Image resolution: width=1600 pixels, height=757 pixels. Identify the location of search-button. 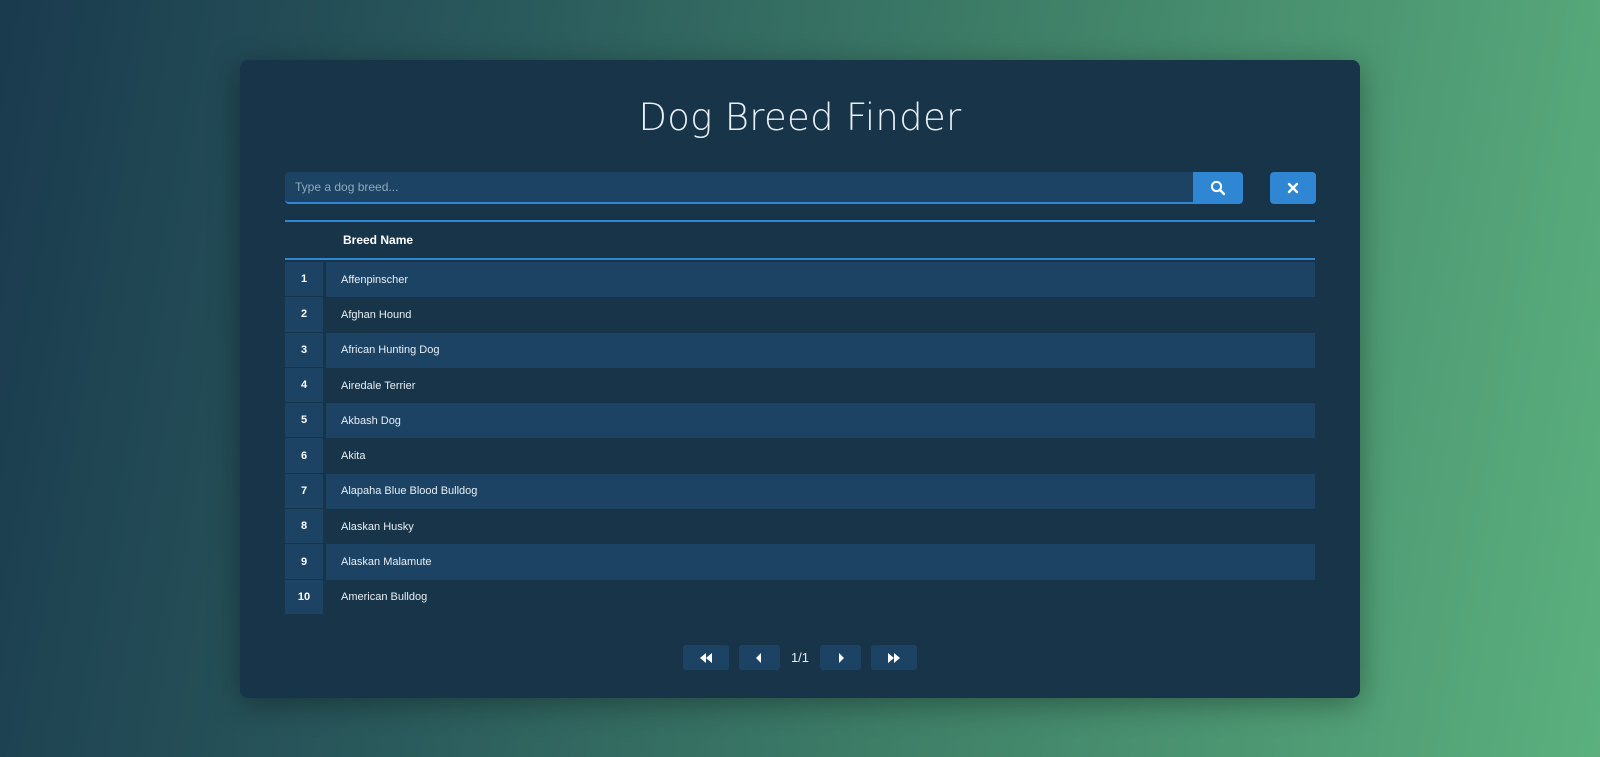
(1218, 188).